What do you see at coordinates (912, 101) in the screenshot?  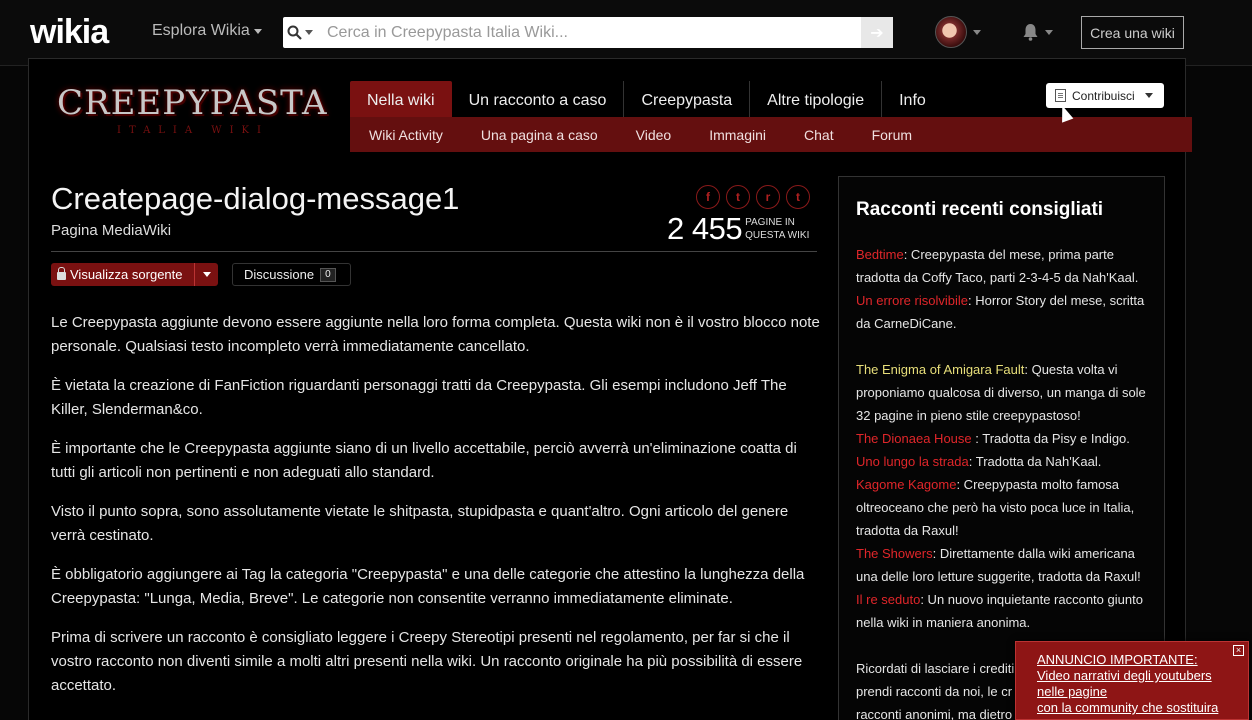 I see `tab-info: Info` at bounding box center [912, 101].